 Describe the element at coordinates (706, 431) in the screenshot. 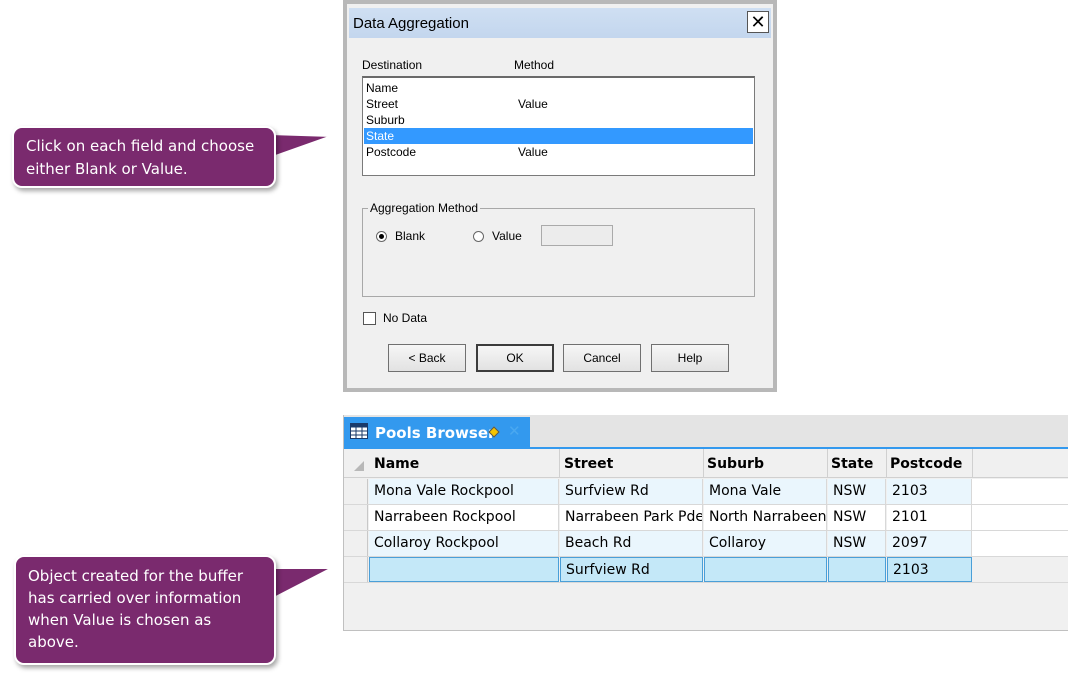

I see `tab-strip: Pools Browser ✕` at that location.